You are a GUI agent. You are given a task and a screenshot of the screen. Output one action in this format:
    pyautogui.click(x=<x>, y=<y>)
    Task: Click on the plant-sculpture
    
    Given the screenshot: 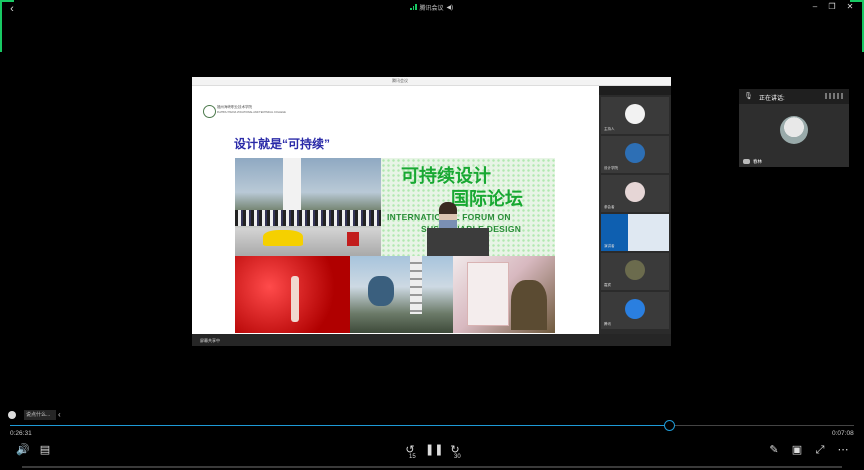 What is the action you would take?
    pyautogui.click(x=529, y=305)
    